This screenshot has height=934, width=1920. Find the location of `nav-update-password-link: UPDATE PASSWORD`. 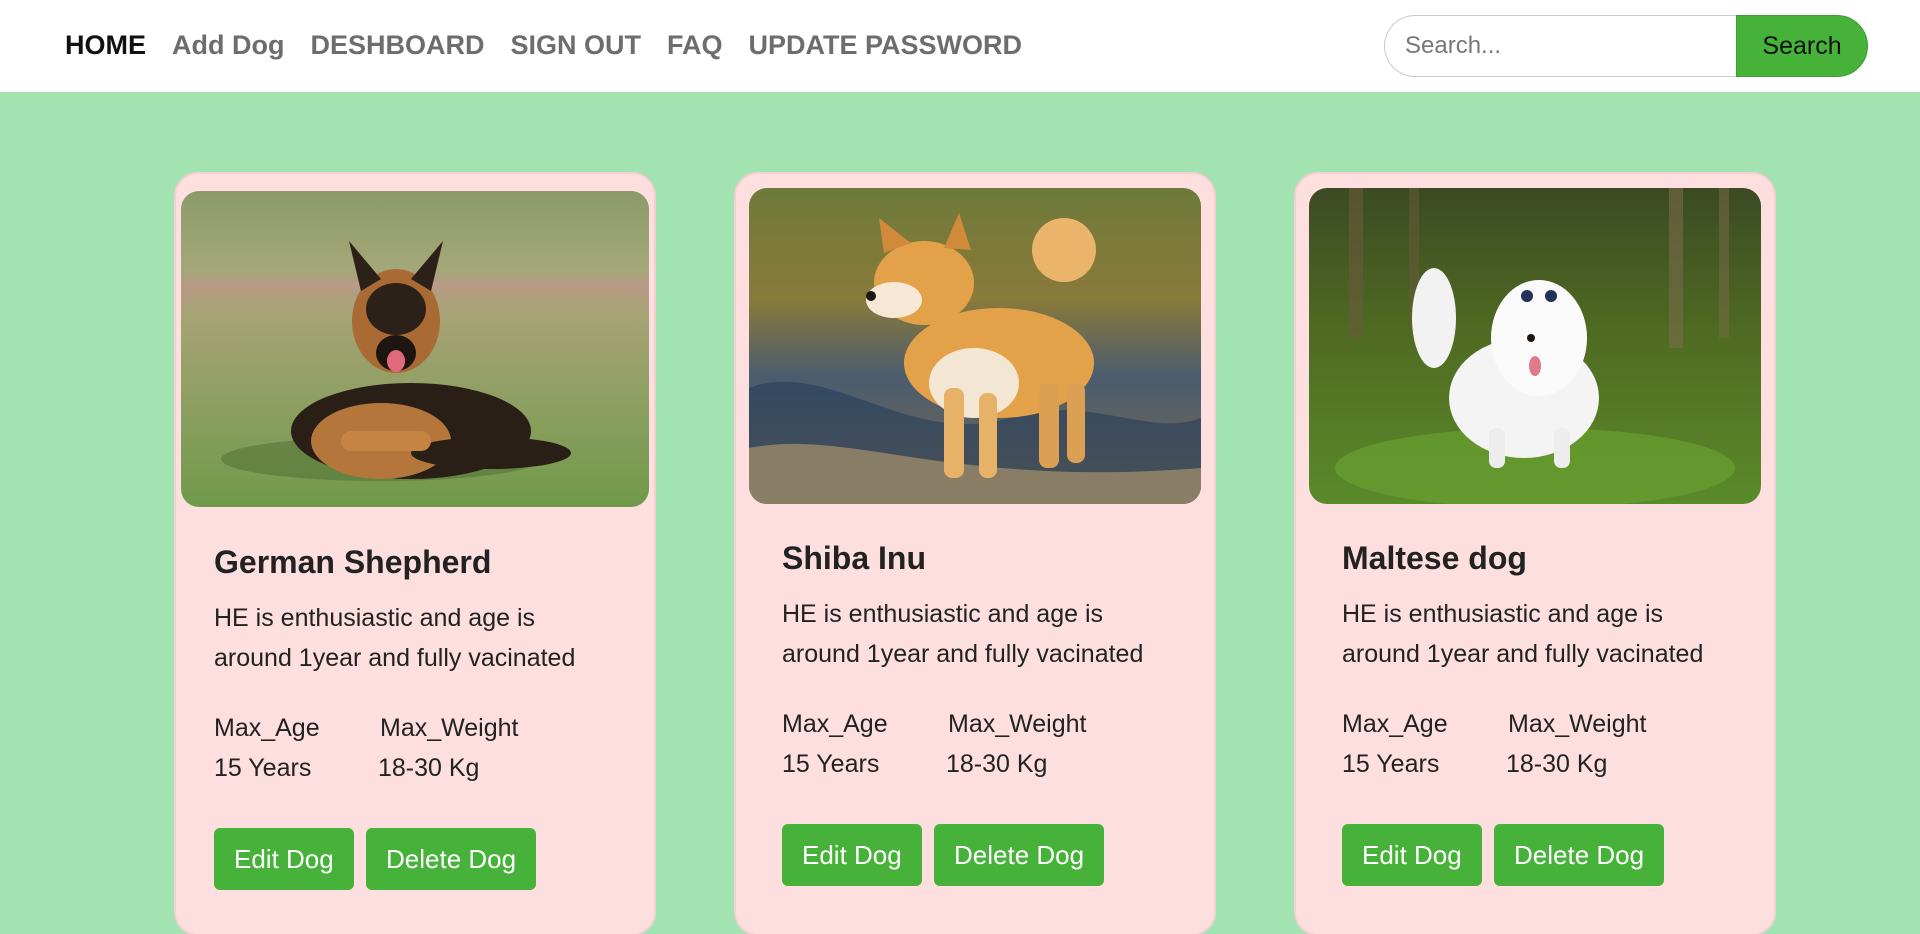

nav-update-password-link: UPDATE PASSWORD is located at coordinates (886, 45).